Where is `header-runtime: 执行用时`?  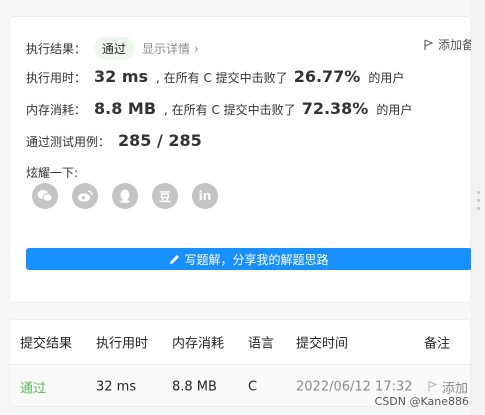 header-runtime: 执行用时 is located at coordinates (122, 344).